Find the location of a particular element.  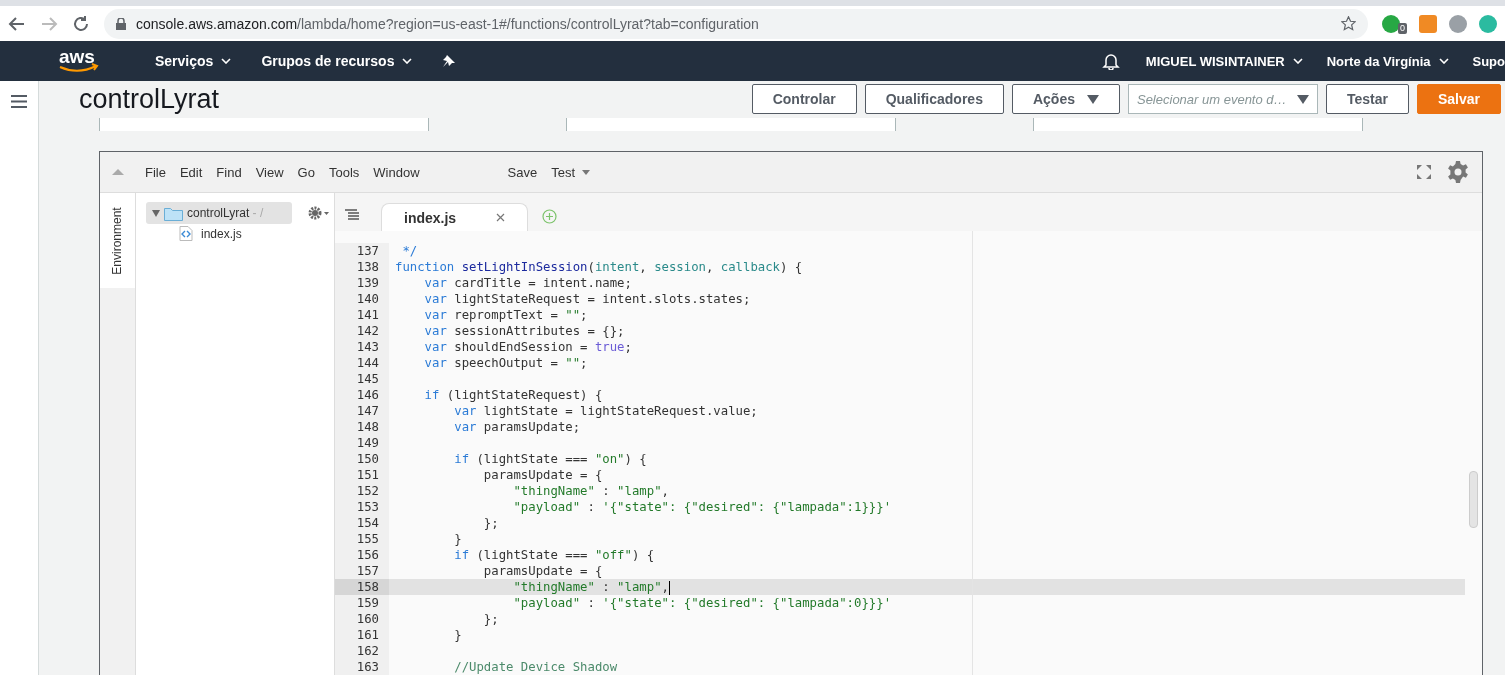

line-number: 143 is located at coordinates (362, 347).